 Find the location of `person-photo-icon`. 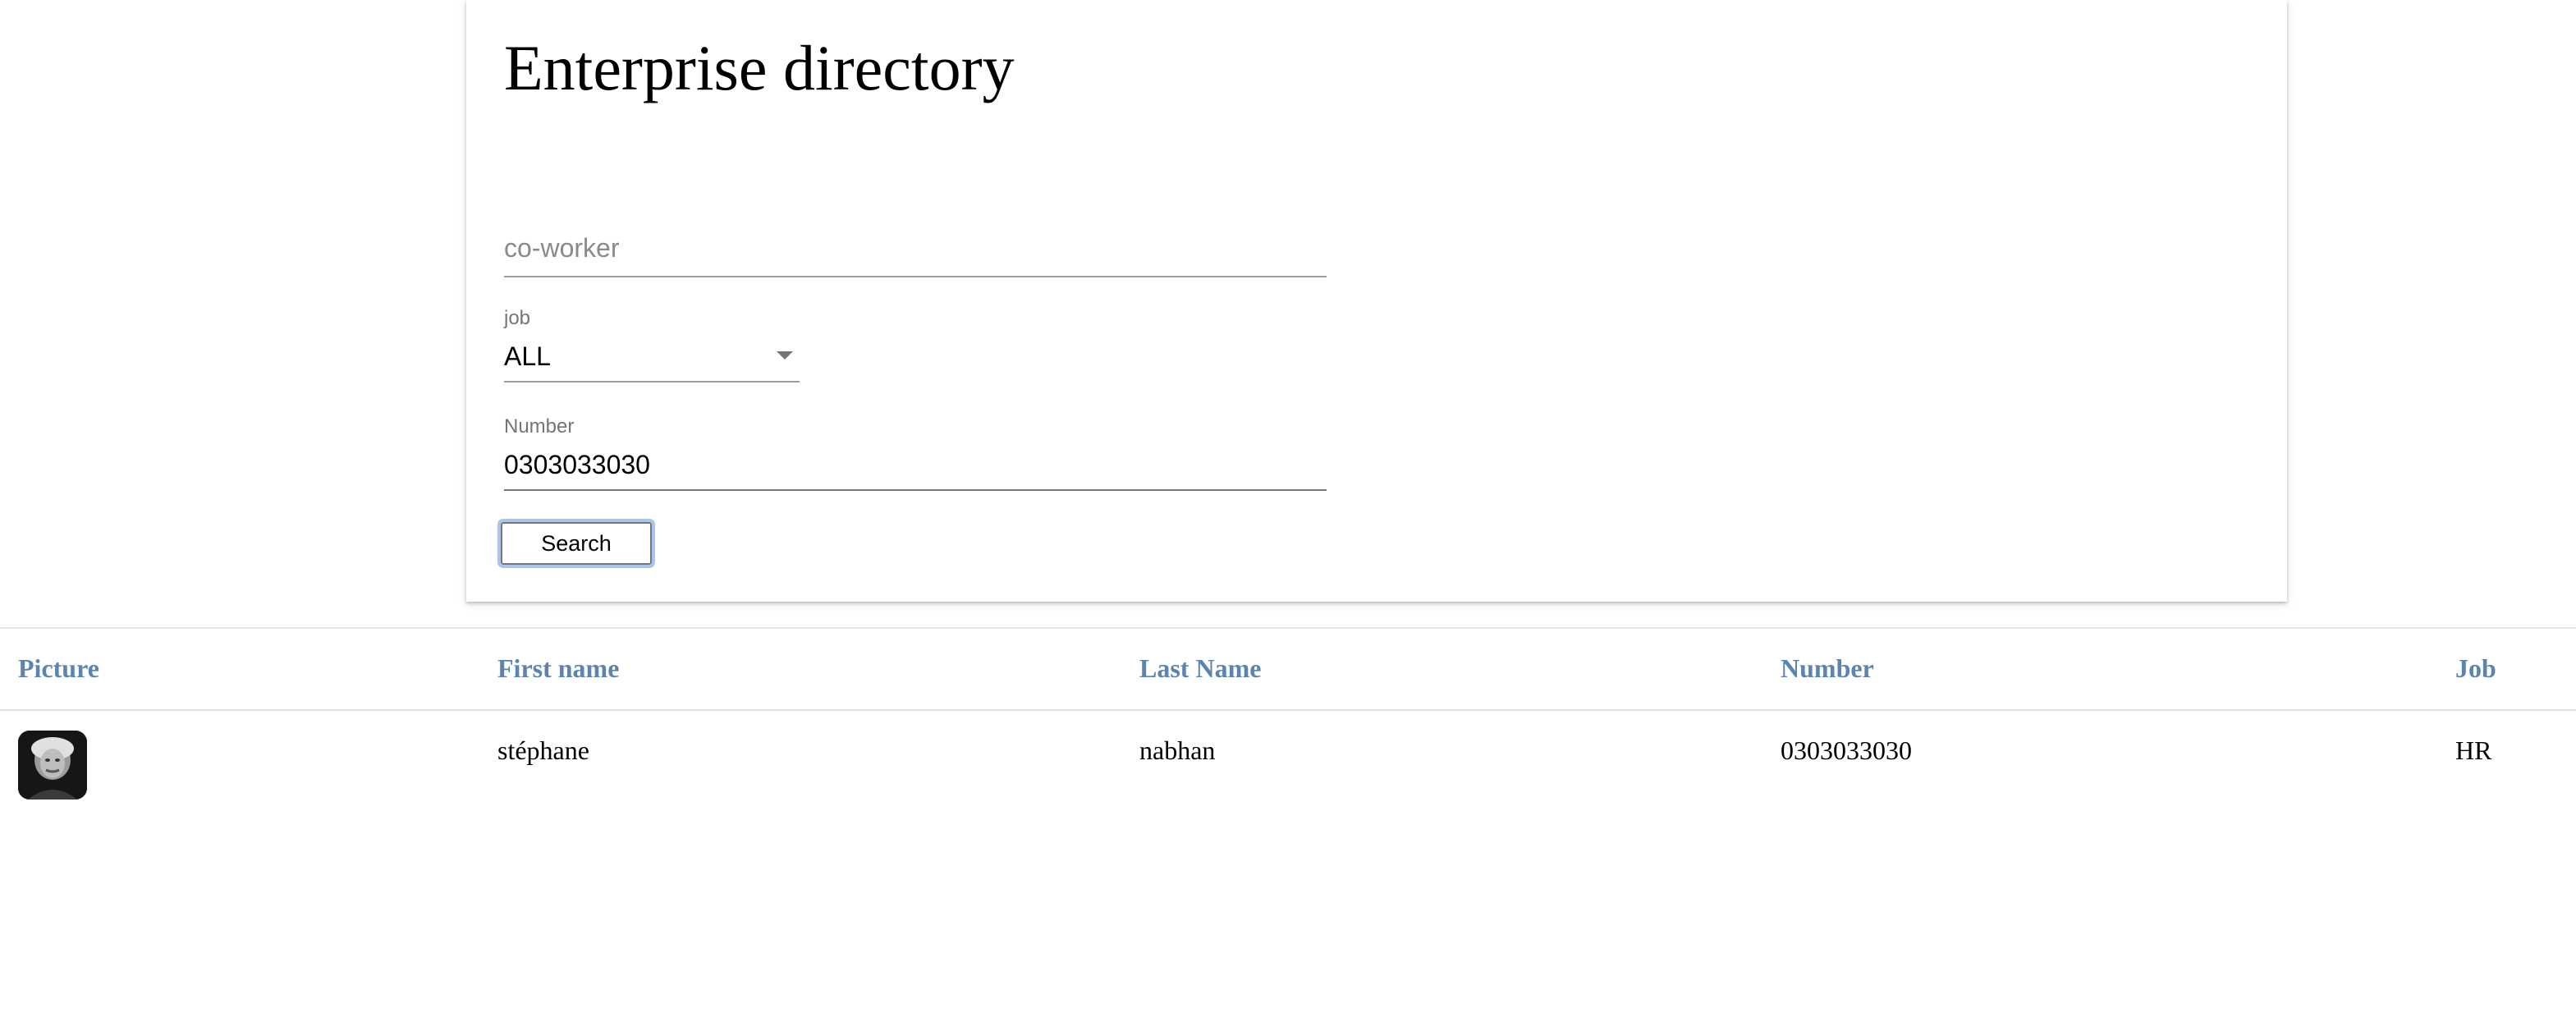

person-photo-icon is located at coordinates (53, 766).